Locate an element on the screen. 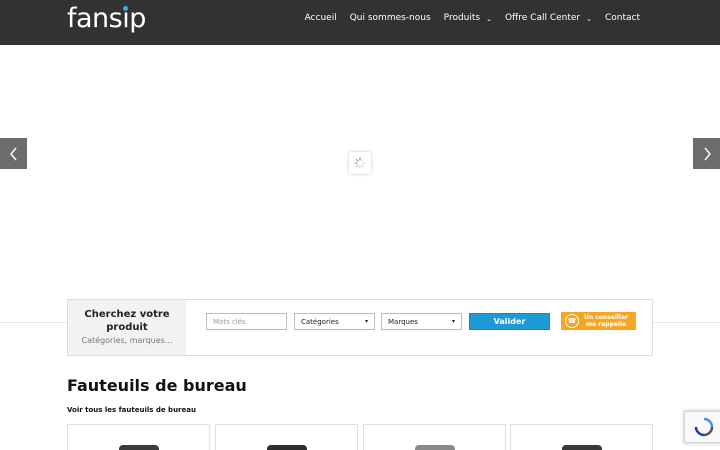  nav-label: Qui sommes-nous is located at coordinates (390, 18).